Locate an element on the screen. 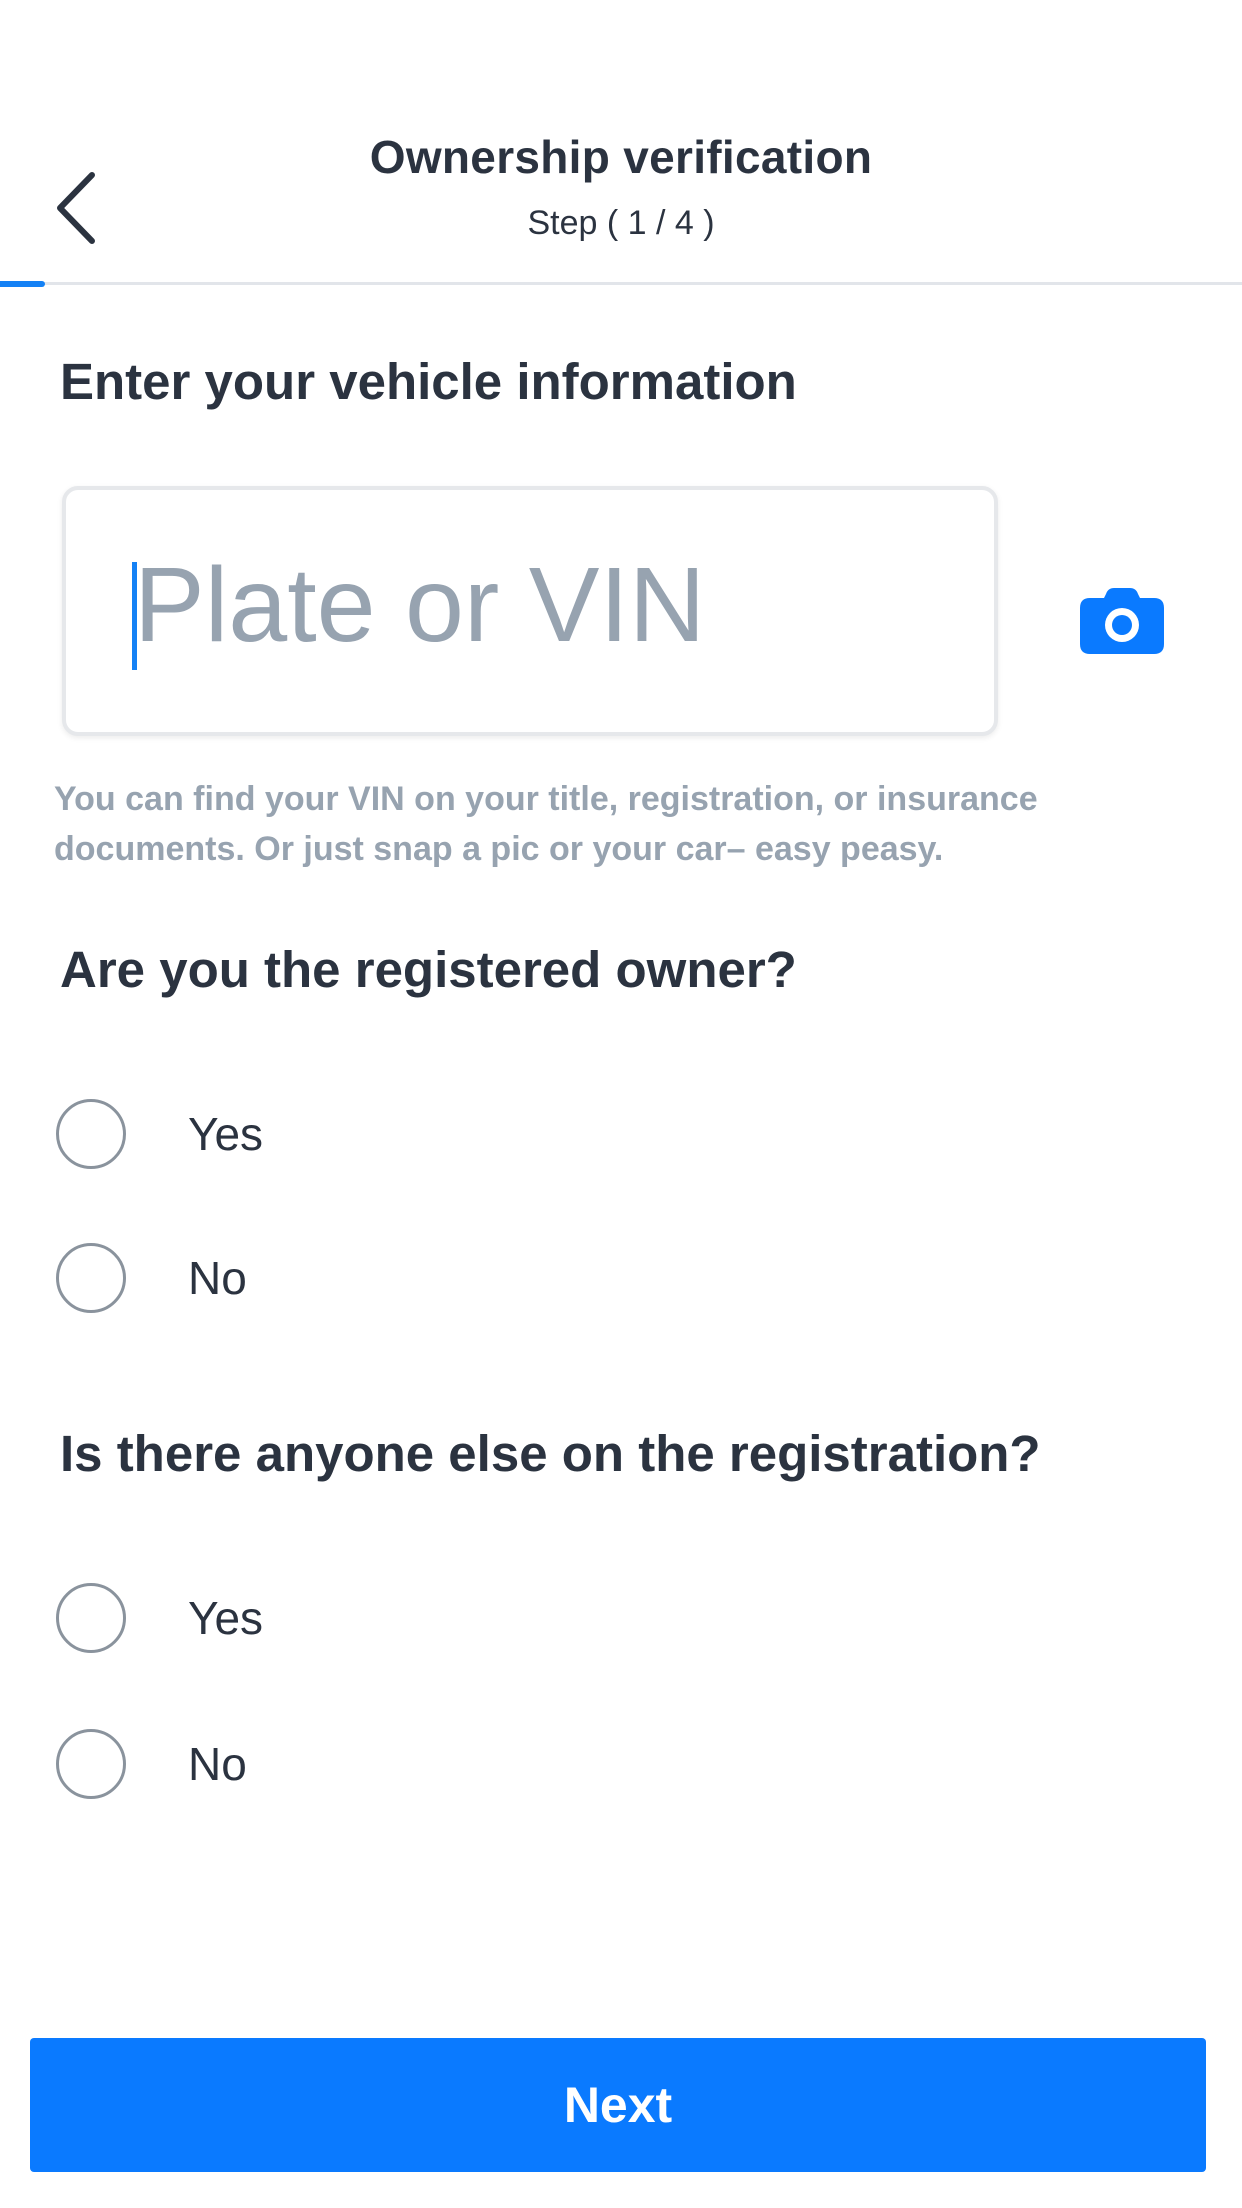 The image size is (1242, 2208). step-indicator: Step ( 1 / 4 ) is located at coordinates (621, 223).